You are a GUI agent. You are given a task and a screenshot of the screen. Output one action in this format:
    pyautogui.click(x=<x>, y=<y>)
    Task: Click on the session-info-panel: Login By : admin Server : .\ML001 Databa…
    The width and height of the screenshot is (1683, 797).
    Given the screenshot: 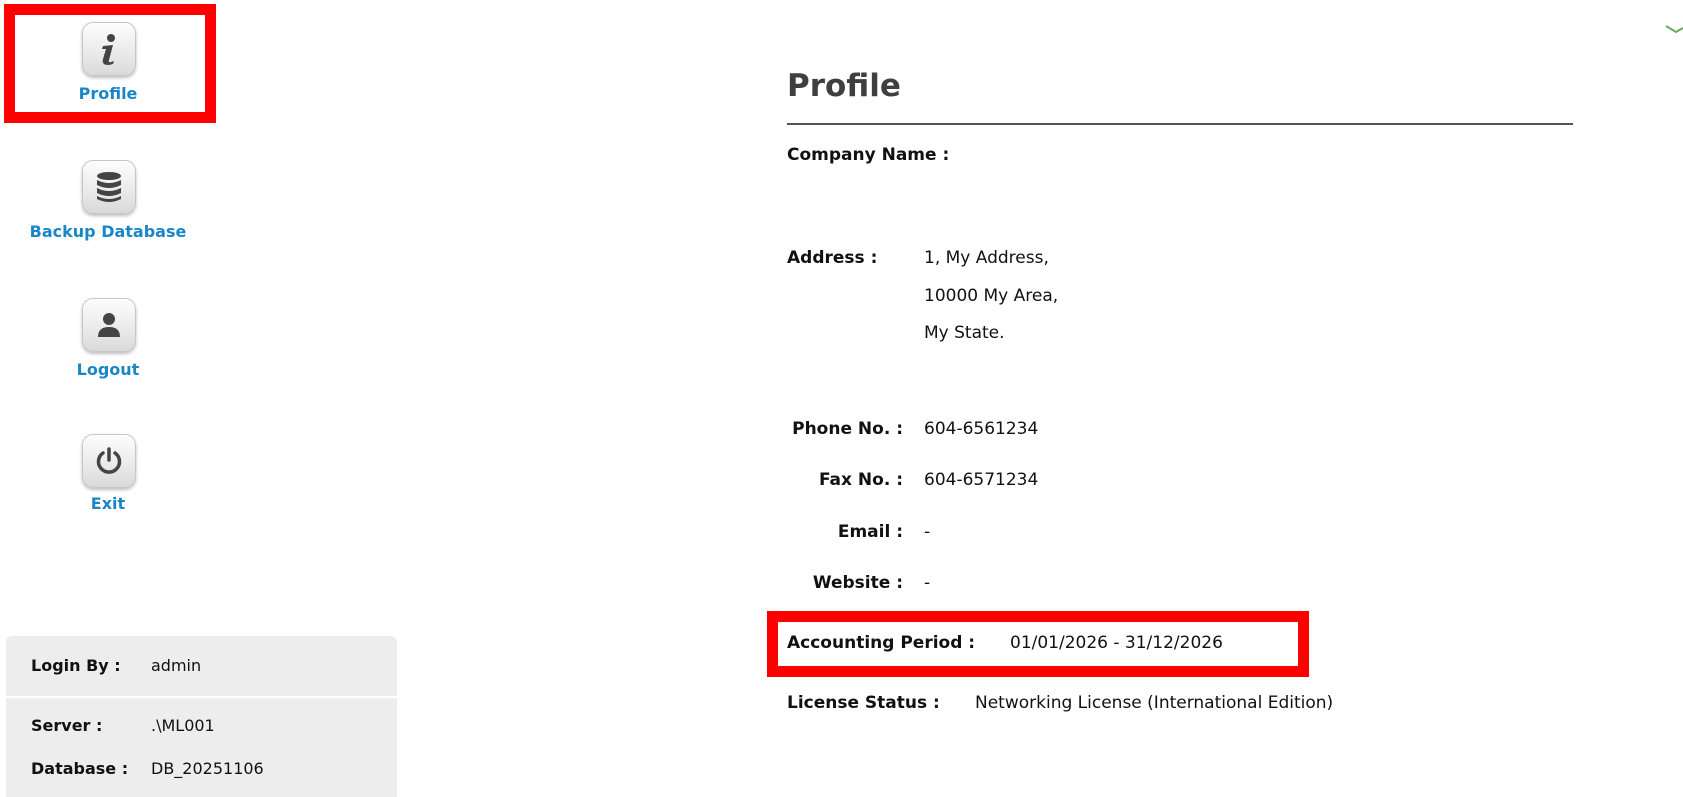 What is the action you would take?
    pyautogui.click(x=201, y=716)
    